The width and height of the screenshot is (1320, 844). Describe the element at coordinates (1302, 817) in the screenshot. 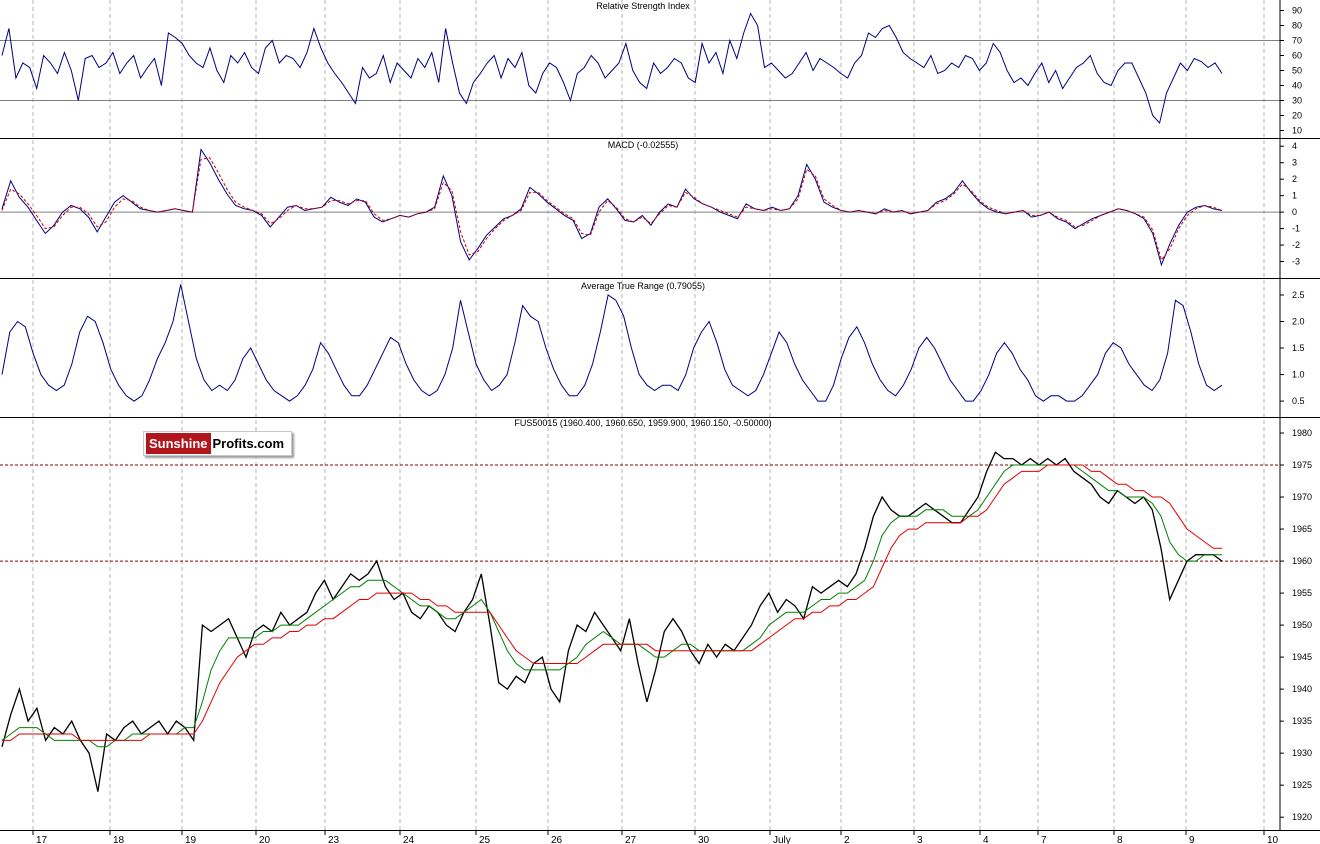

I see `y-tick-label: 1920` at that location.